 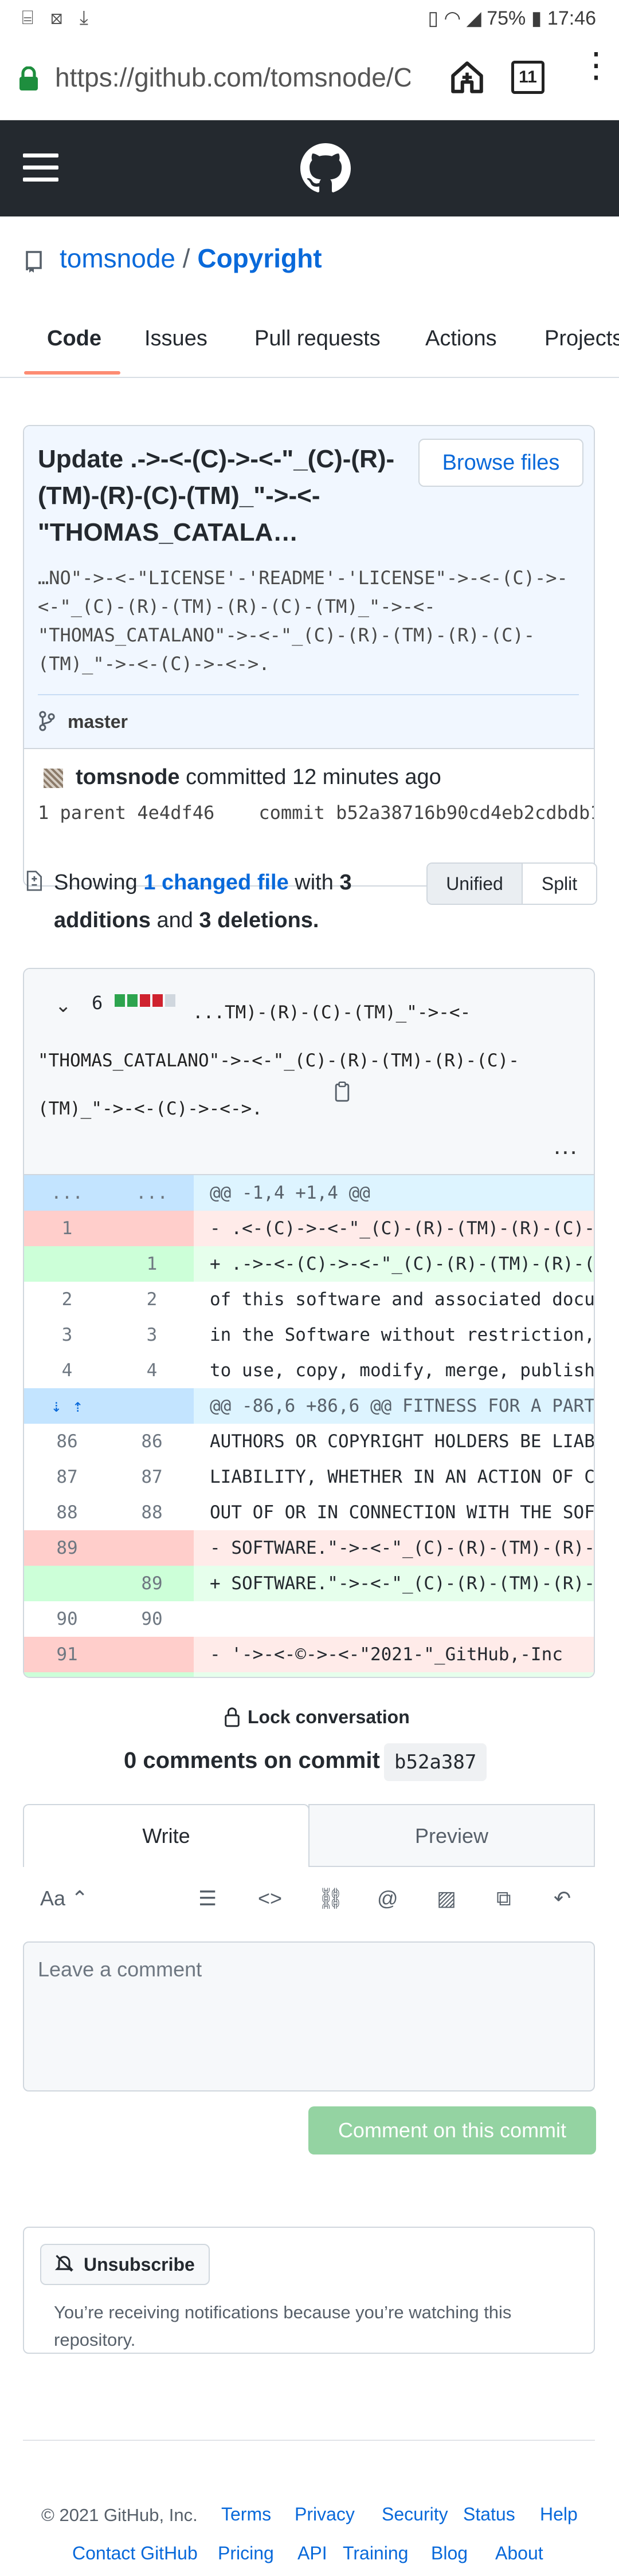 What do you see at coordinates (152, 1584) in the screenshot?
I see `new-line-number: 89` at bounding box center [152, 1584].